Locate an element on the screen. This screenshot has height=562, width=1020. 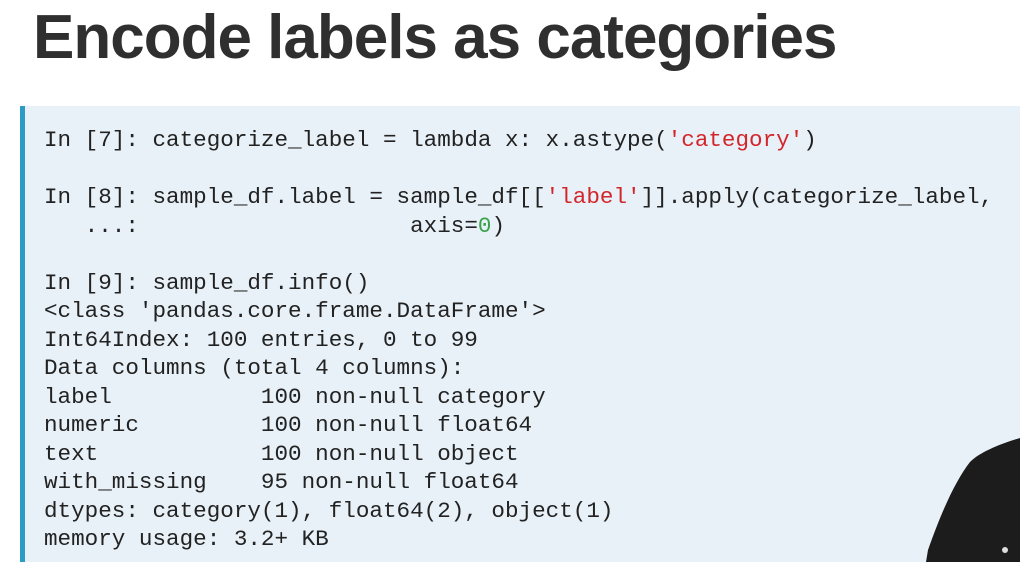
cell-9: In [9]: sample_df.info() is located at coordinates (206, 283).